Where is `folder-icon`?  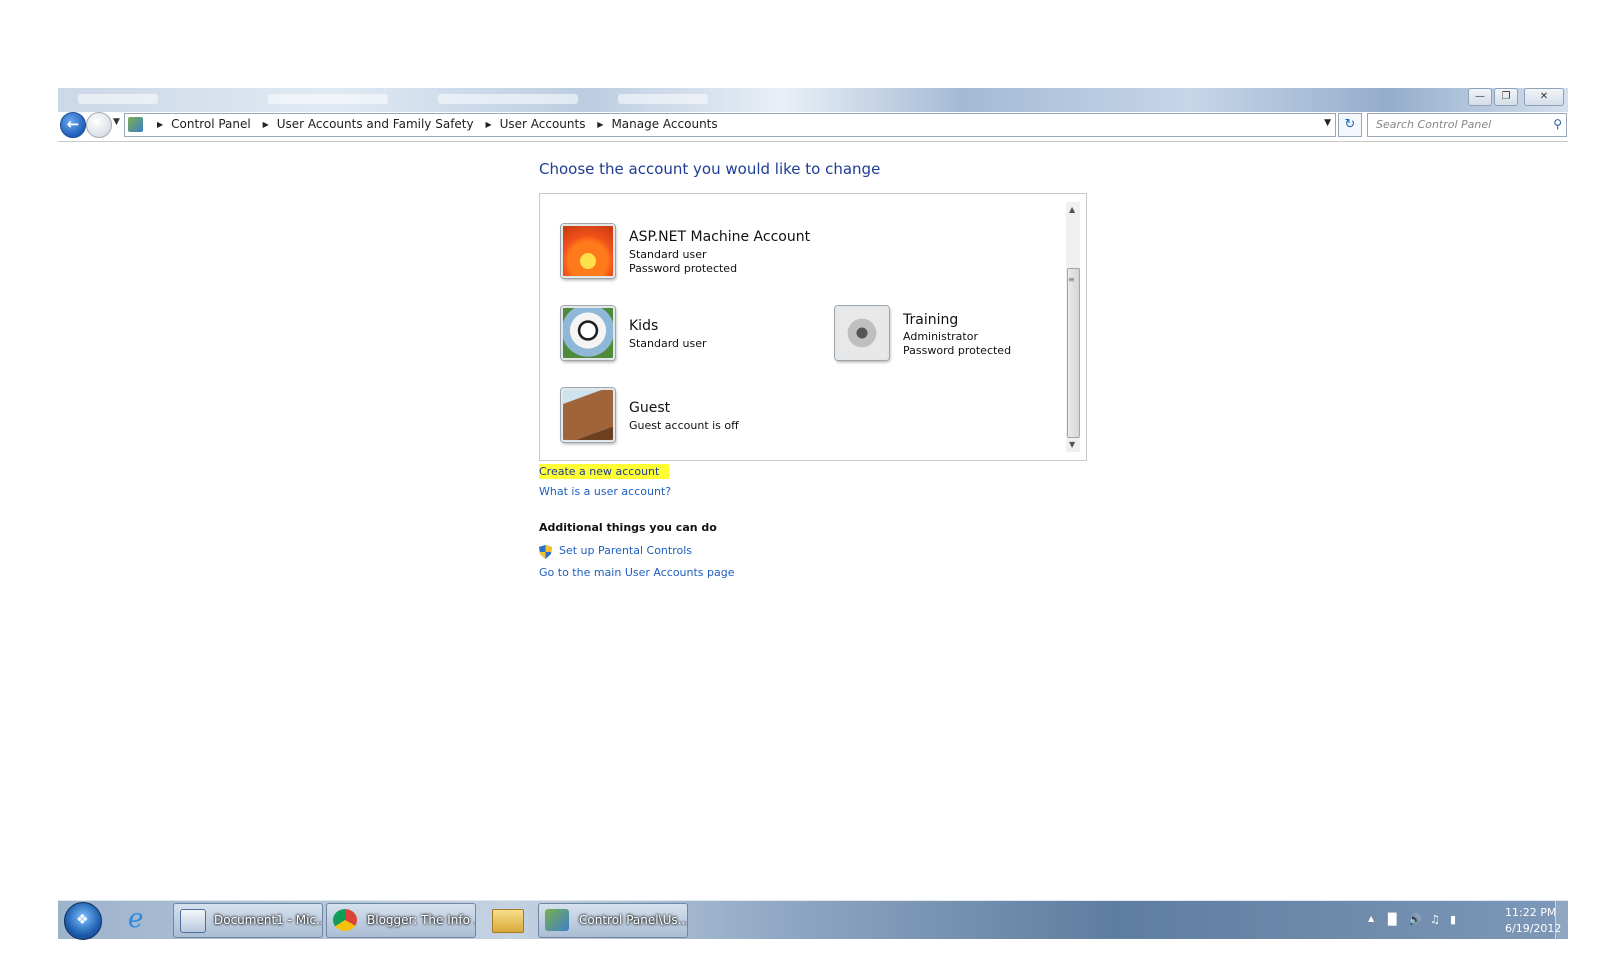
folder-icon is located at coordinates (508, 921).